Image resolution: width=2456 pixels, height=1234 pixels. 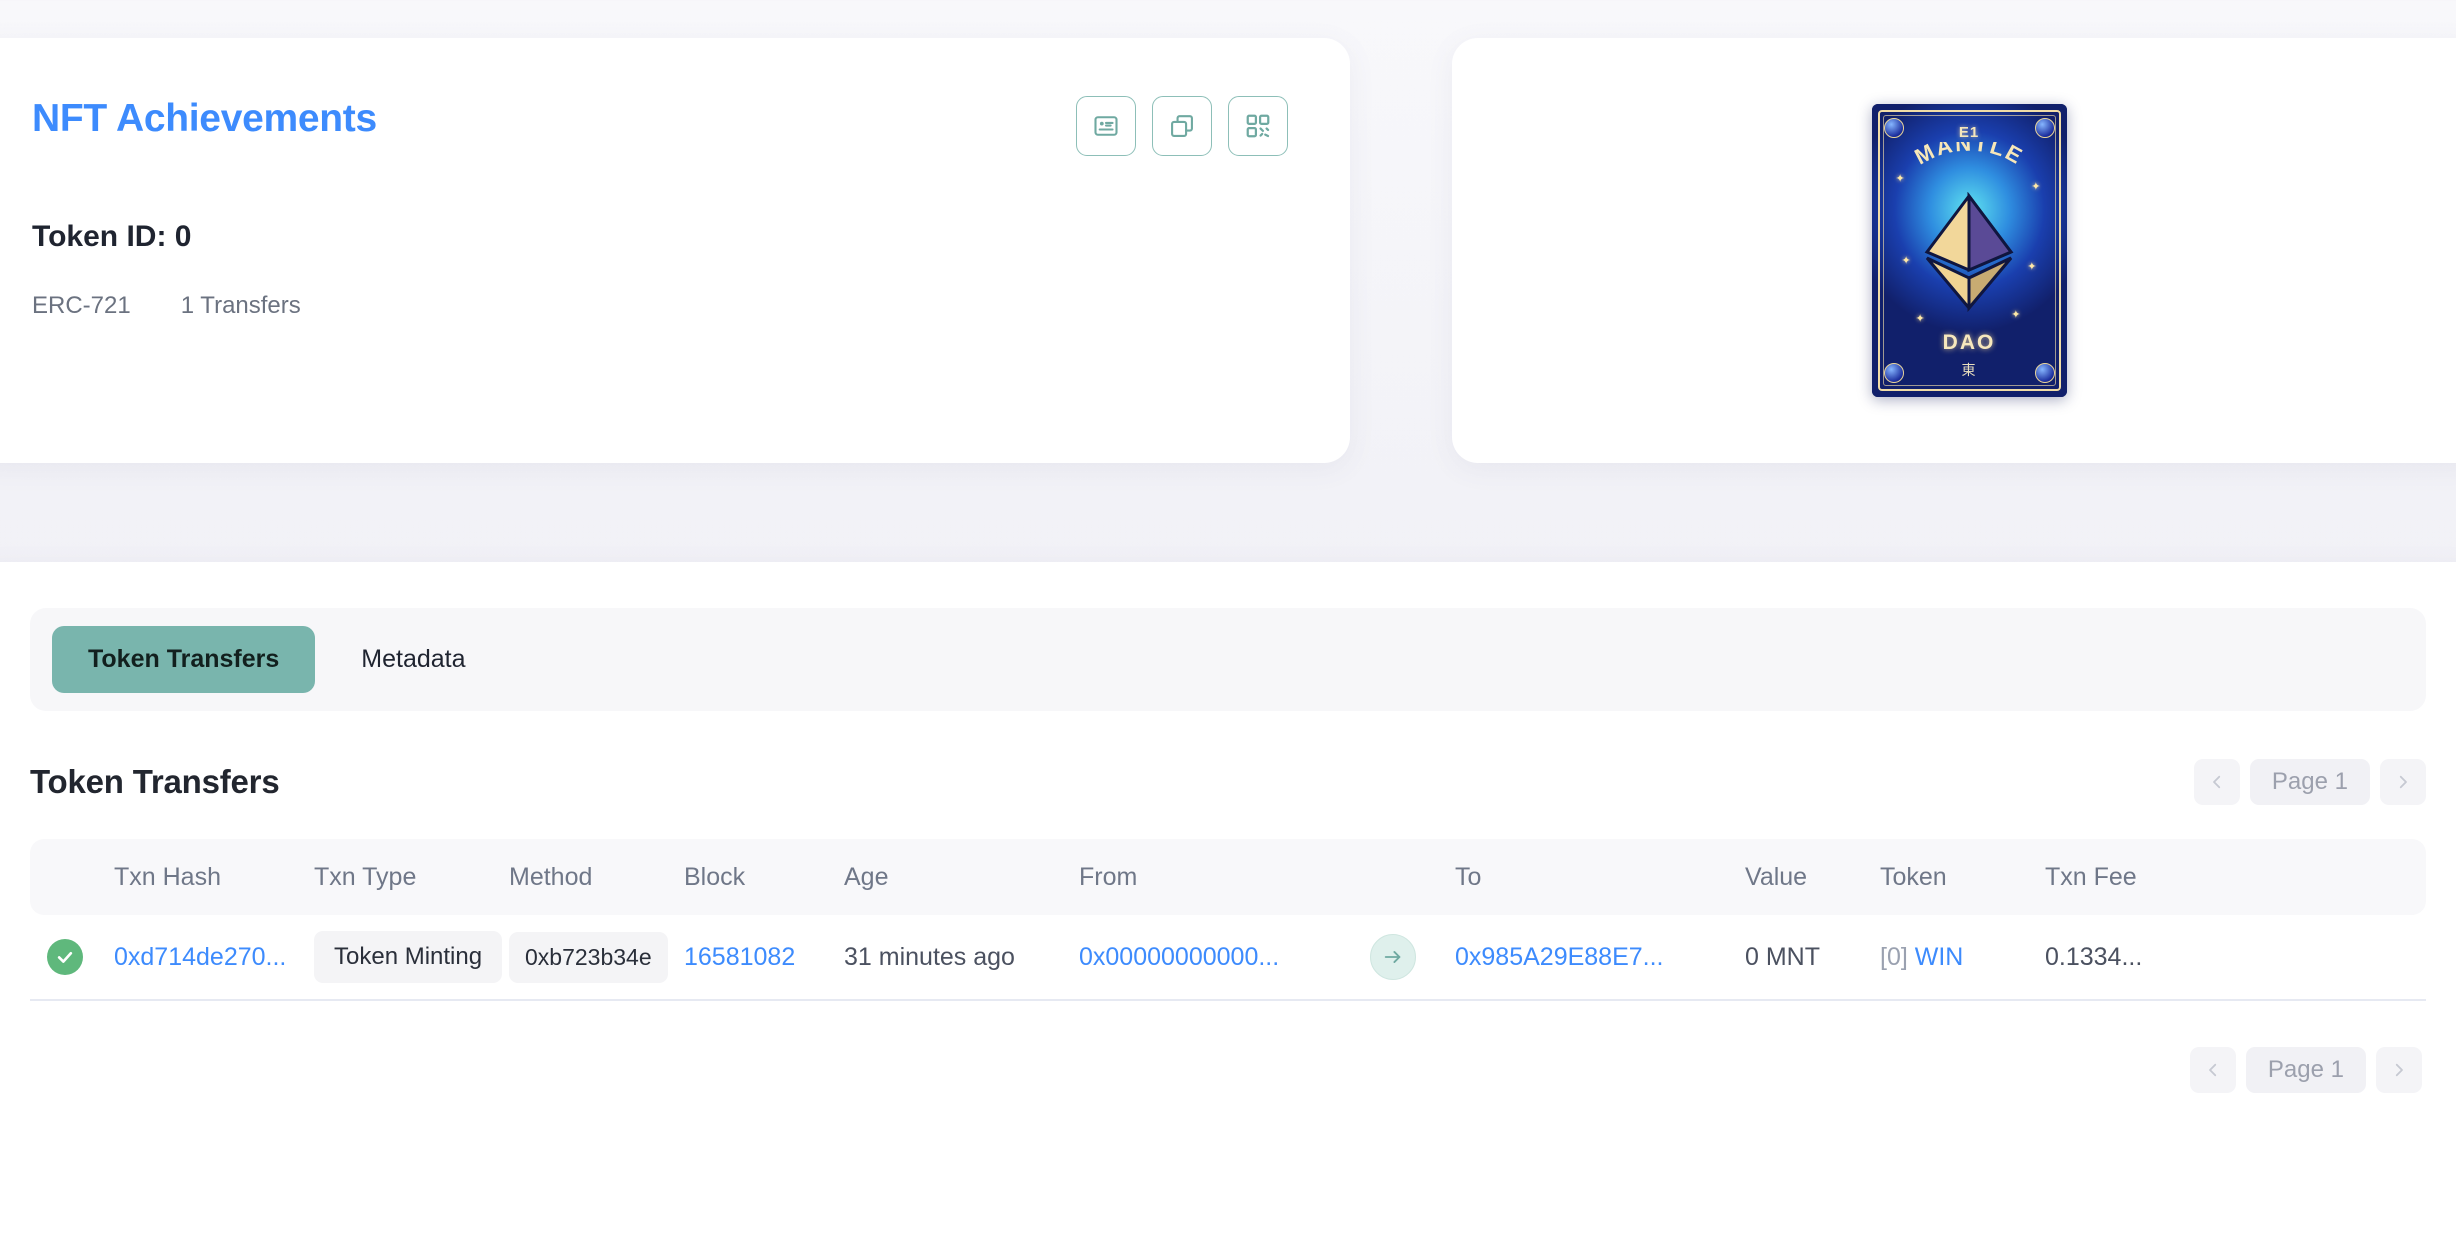 I want to click on pagination-bottom: Page 1, so click(x=2305, y=1070).